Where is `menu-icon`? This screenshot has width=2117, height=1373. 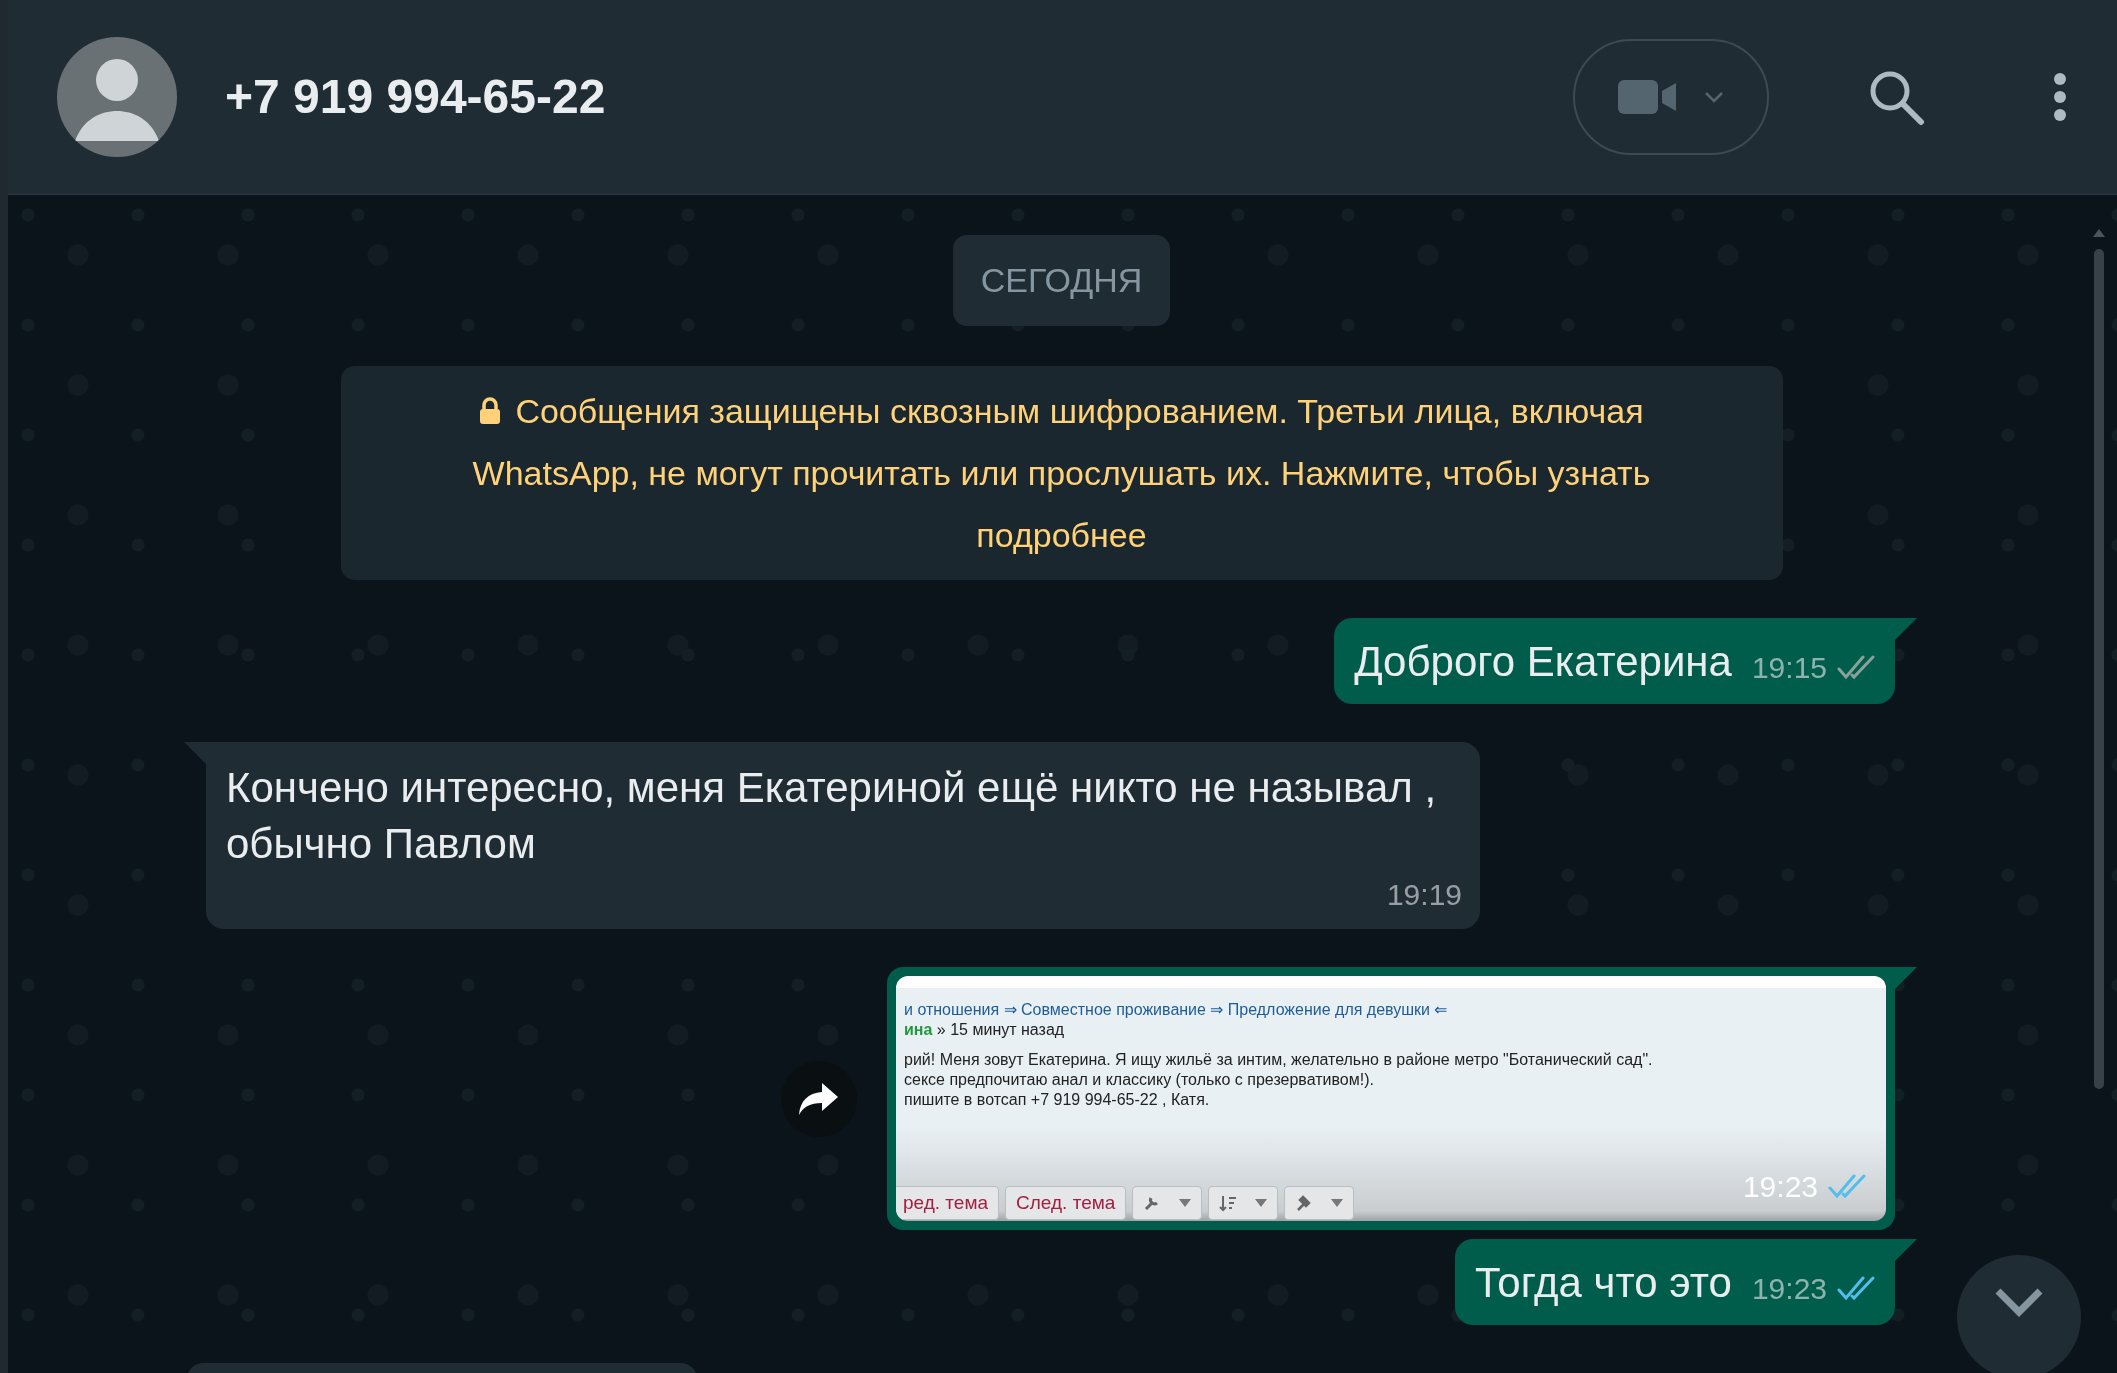 menu-icon is located at coordinates (2060, 97).